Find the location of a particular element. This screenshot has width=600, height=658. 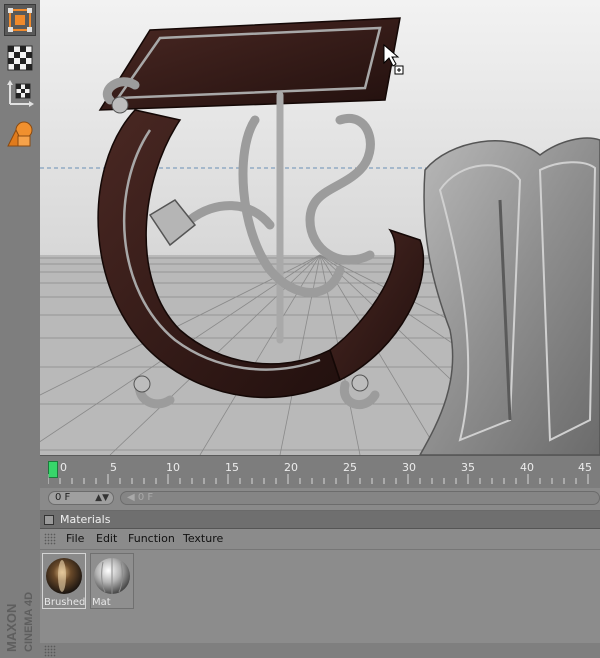

tick-label: 20 is located at coordinates (291, 467).